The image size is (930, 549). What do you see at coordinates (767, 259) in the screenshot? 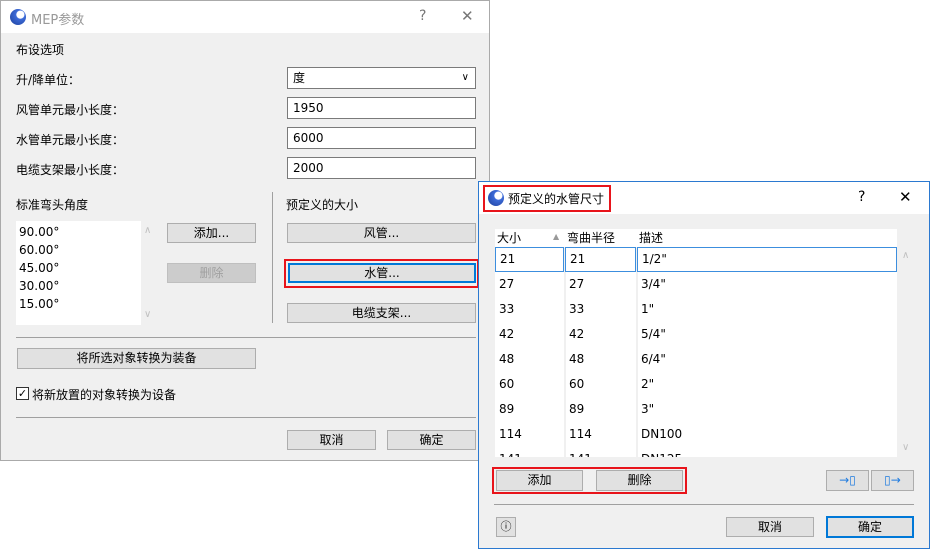
I see `table-cell: 1/2"` at bounding box center [767, 259].